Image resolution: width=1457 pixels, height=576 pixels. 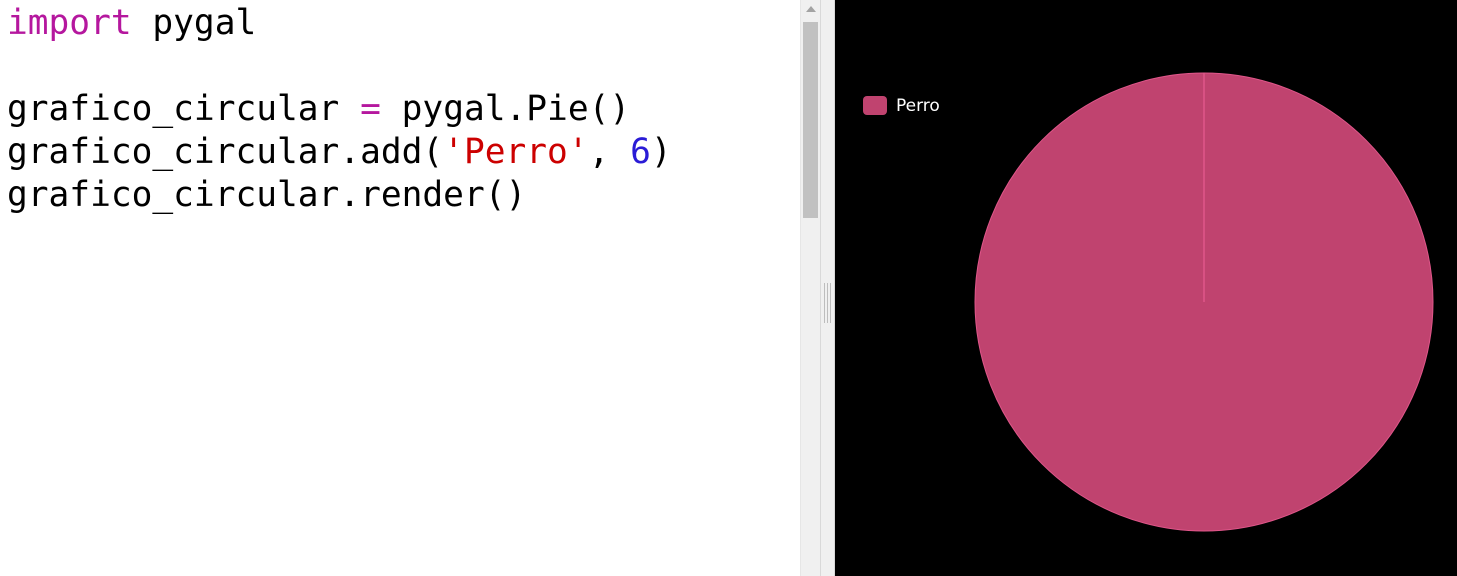 I want to click on scroll-up-arrow-icon, so click(x=811, y=9).